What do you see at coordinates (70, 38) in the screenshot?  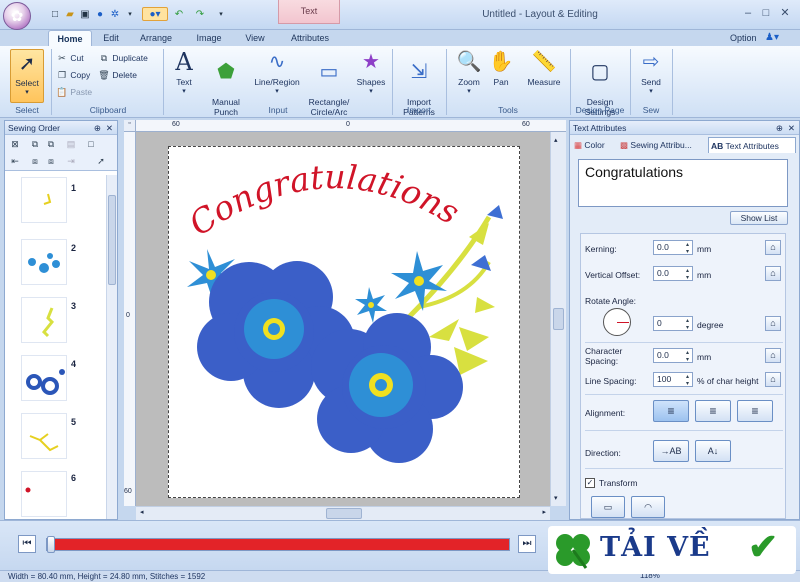 I see `tab-home: Home` at bounding box center [70, 38].